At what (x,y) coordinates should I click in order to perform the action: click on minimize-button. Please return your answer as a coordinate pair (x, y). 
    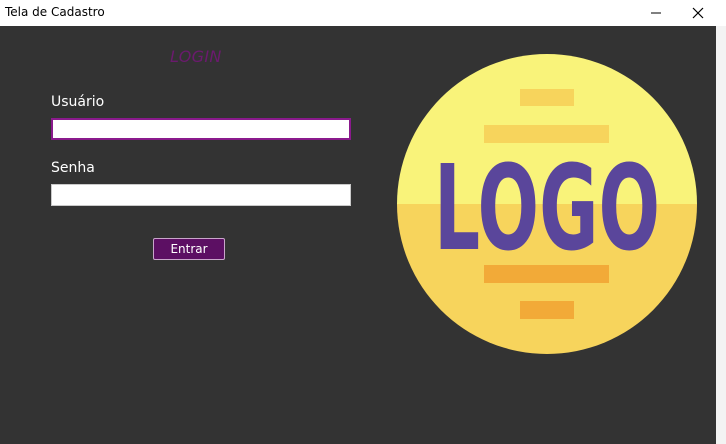
    Looking at the image, I should click on (656, 13).